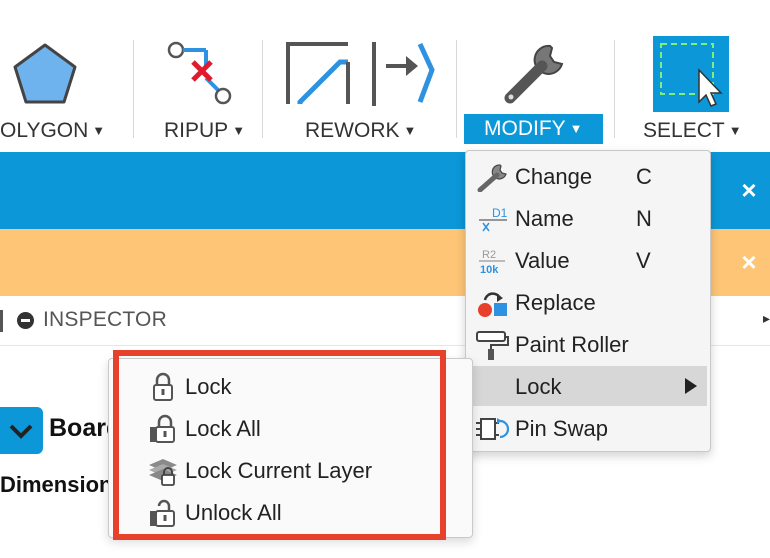 This screenshot has width=770, height=558. I want to click on menu-item-paint-roller: Paint Roller, so click(588, 344).